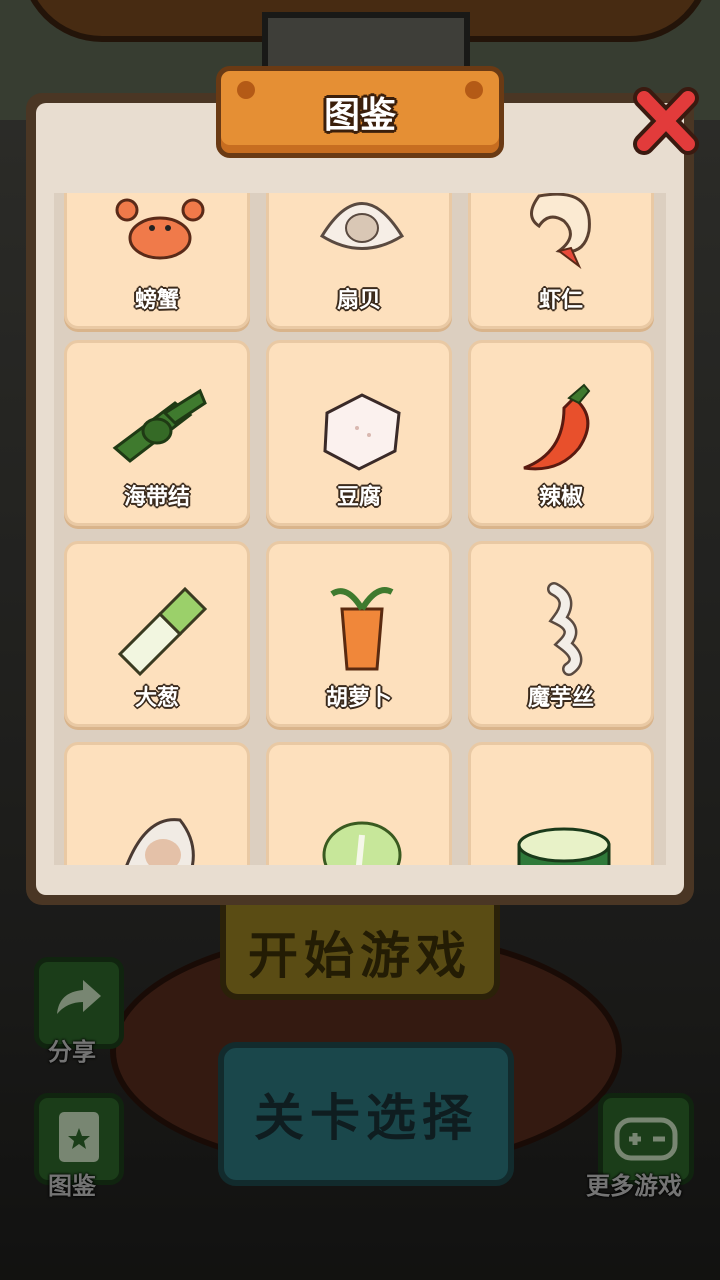  What do you see at coordinates (560, 231) in the screenshot?
I see `shrimp-icon` at bounding box center [560, 231].